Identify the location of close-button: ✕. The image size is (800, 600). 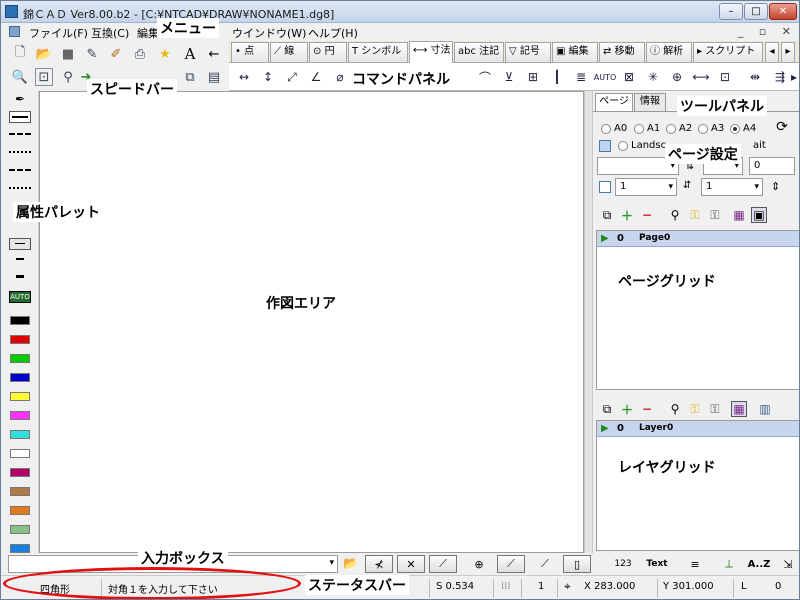
(783, 11).